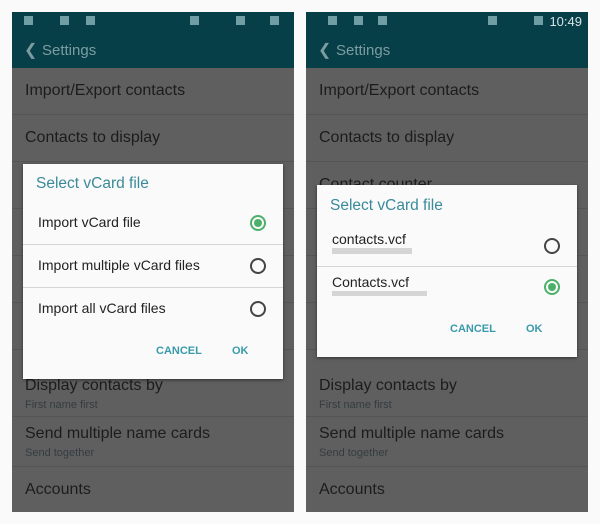 The image size is (600, 524). Describe the element at coordinates (447, 288) in the screenshot. I see `file-option-Contacts-vcf: Contacts.vcf` at that location.